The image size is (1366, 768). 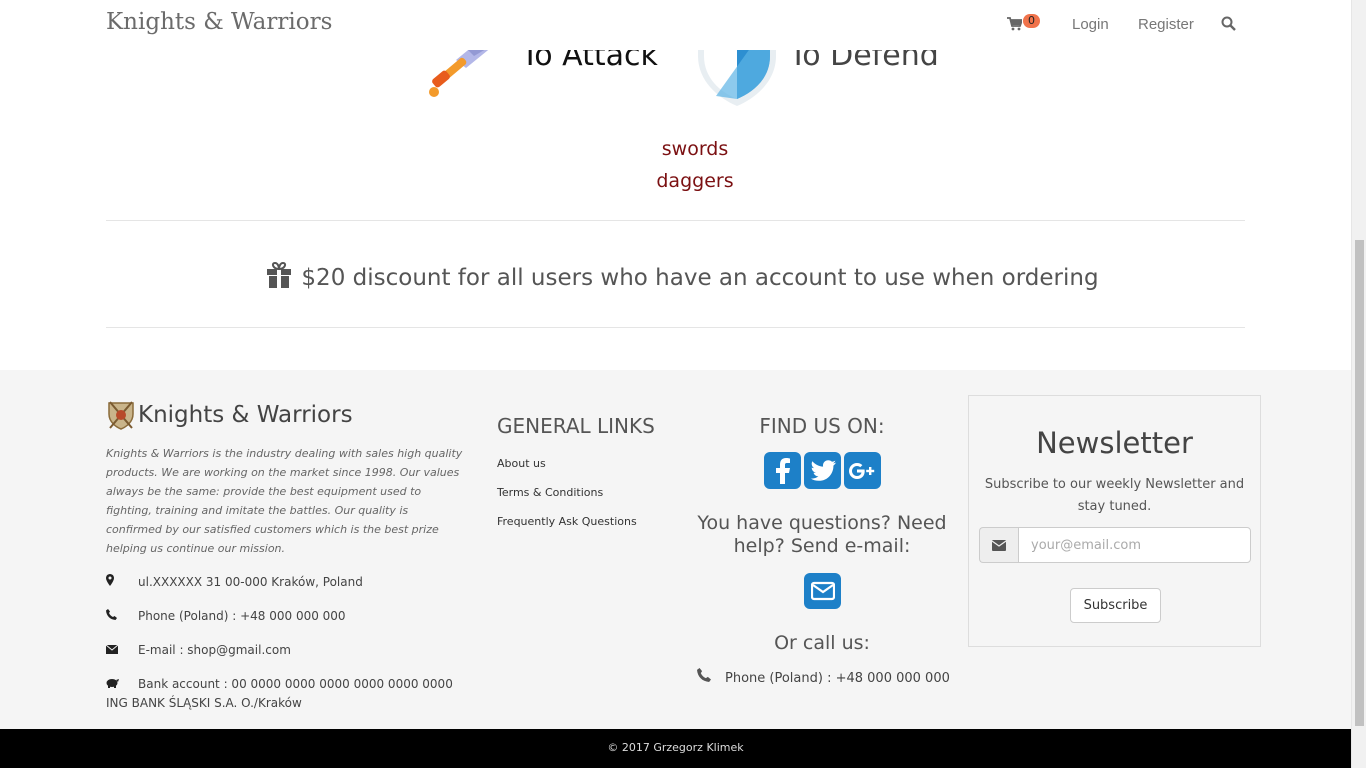 I want to click on address-text: ul.XXXXXX 31 00-000 Kraków, Poland, so click(x=250, y=582).